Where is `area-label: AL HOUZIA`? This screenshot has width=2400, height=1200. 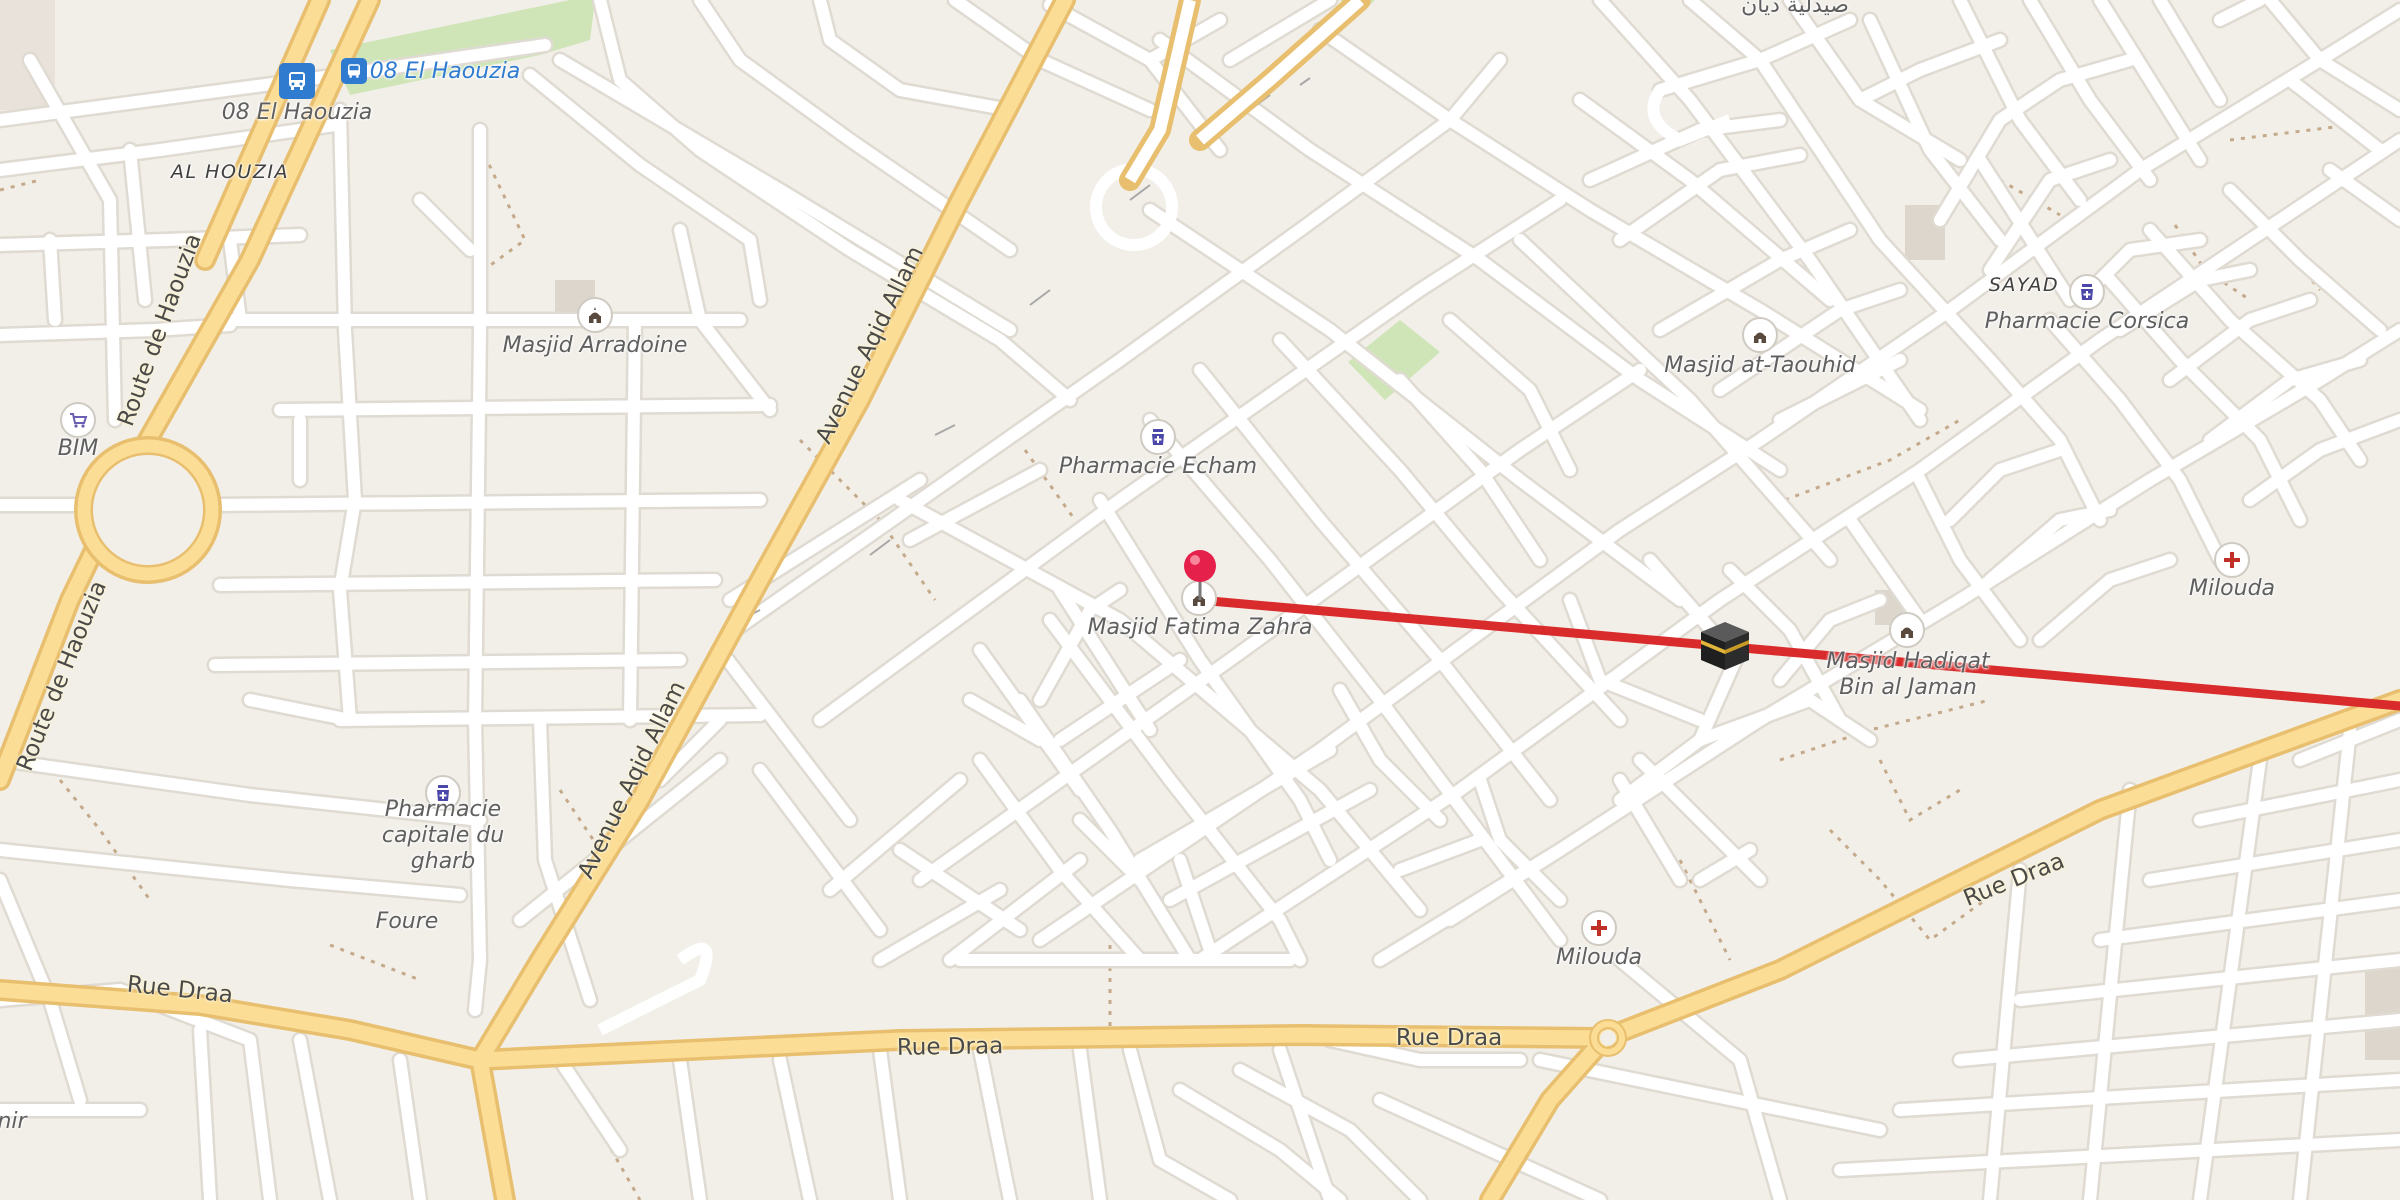 area-label: AL HOUZIA is located at coordinates (230, 172).